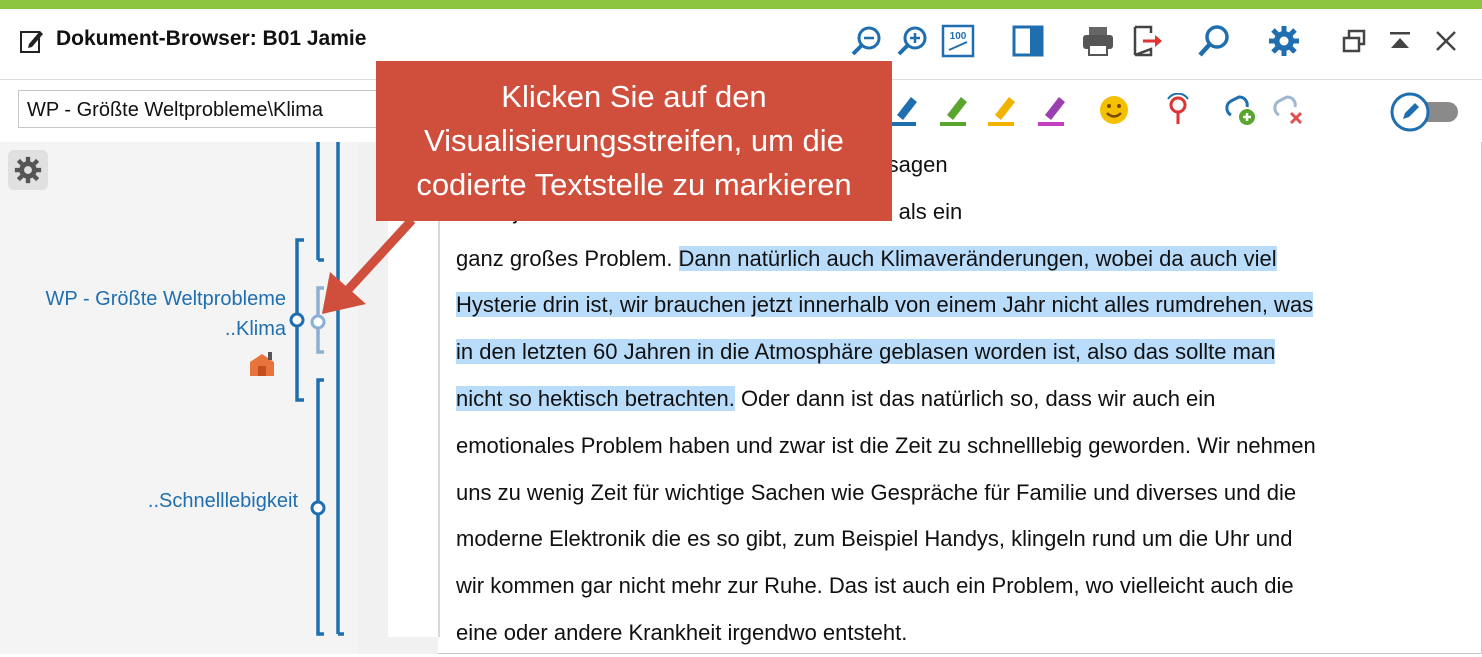 The height and width of the screenshot is (657, 1482). Describe the element at coordinates (1354, 41) in the screenshot. I see `undock-icon` at that location.